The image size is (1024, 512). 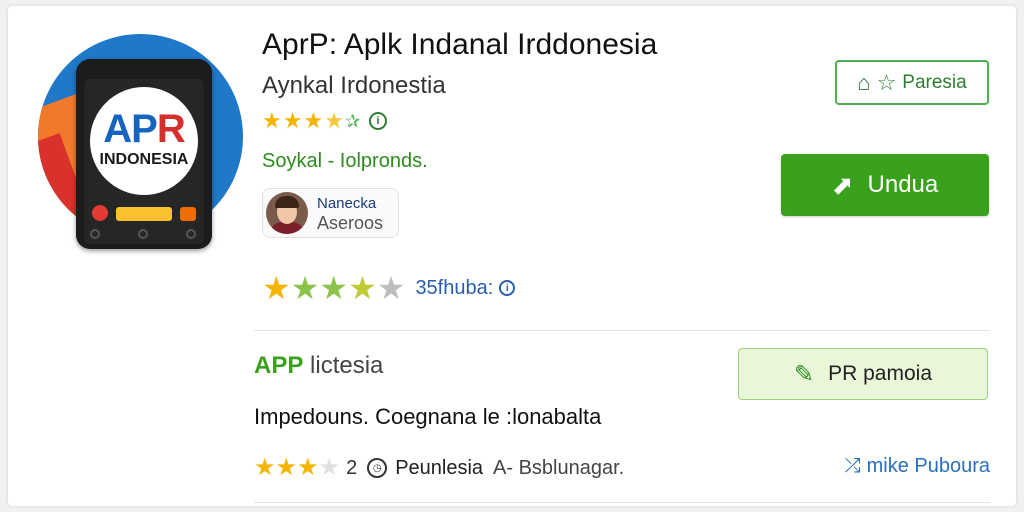 I want to click on developer-subtitle: Aseroos, so click(x=350, y=223).